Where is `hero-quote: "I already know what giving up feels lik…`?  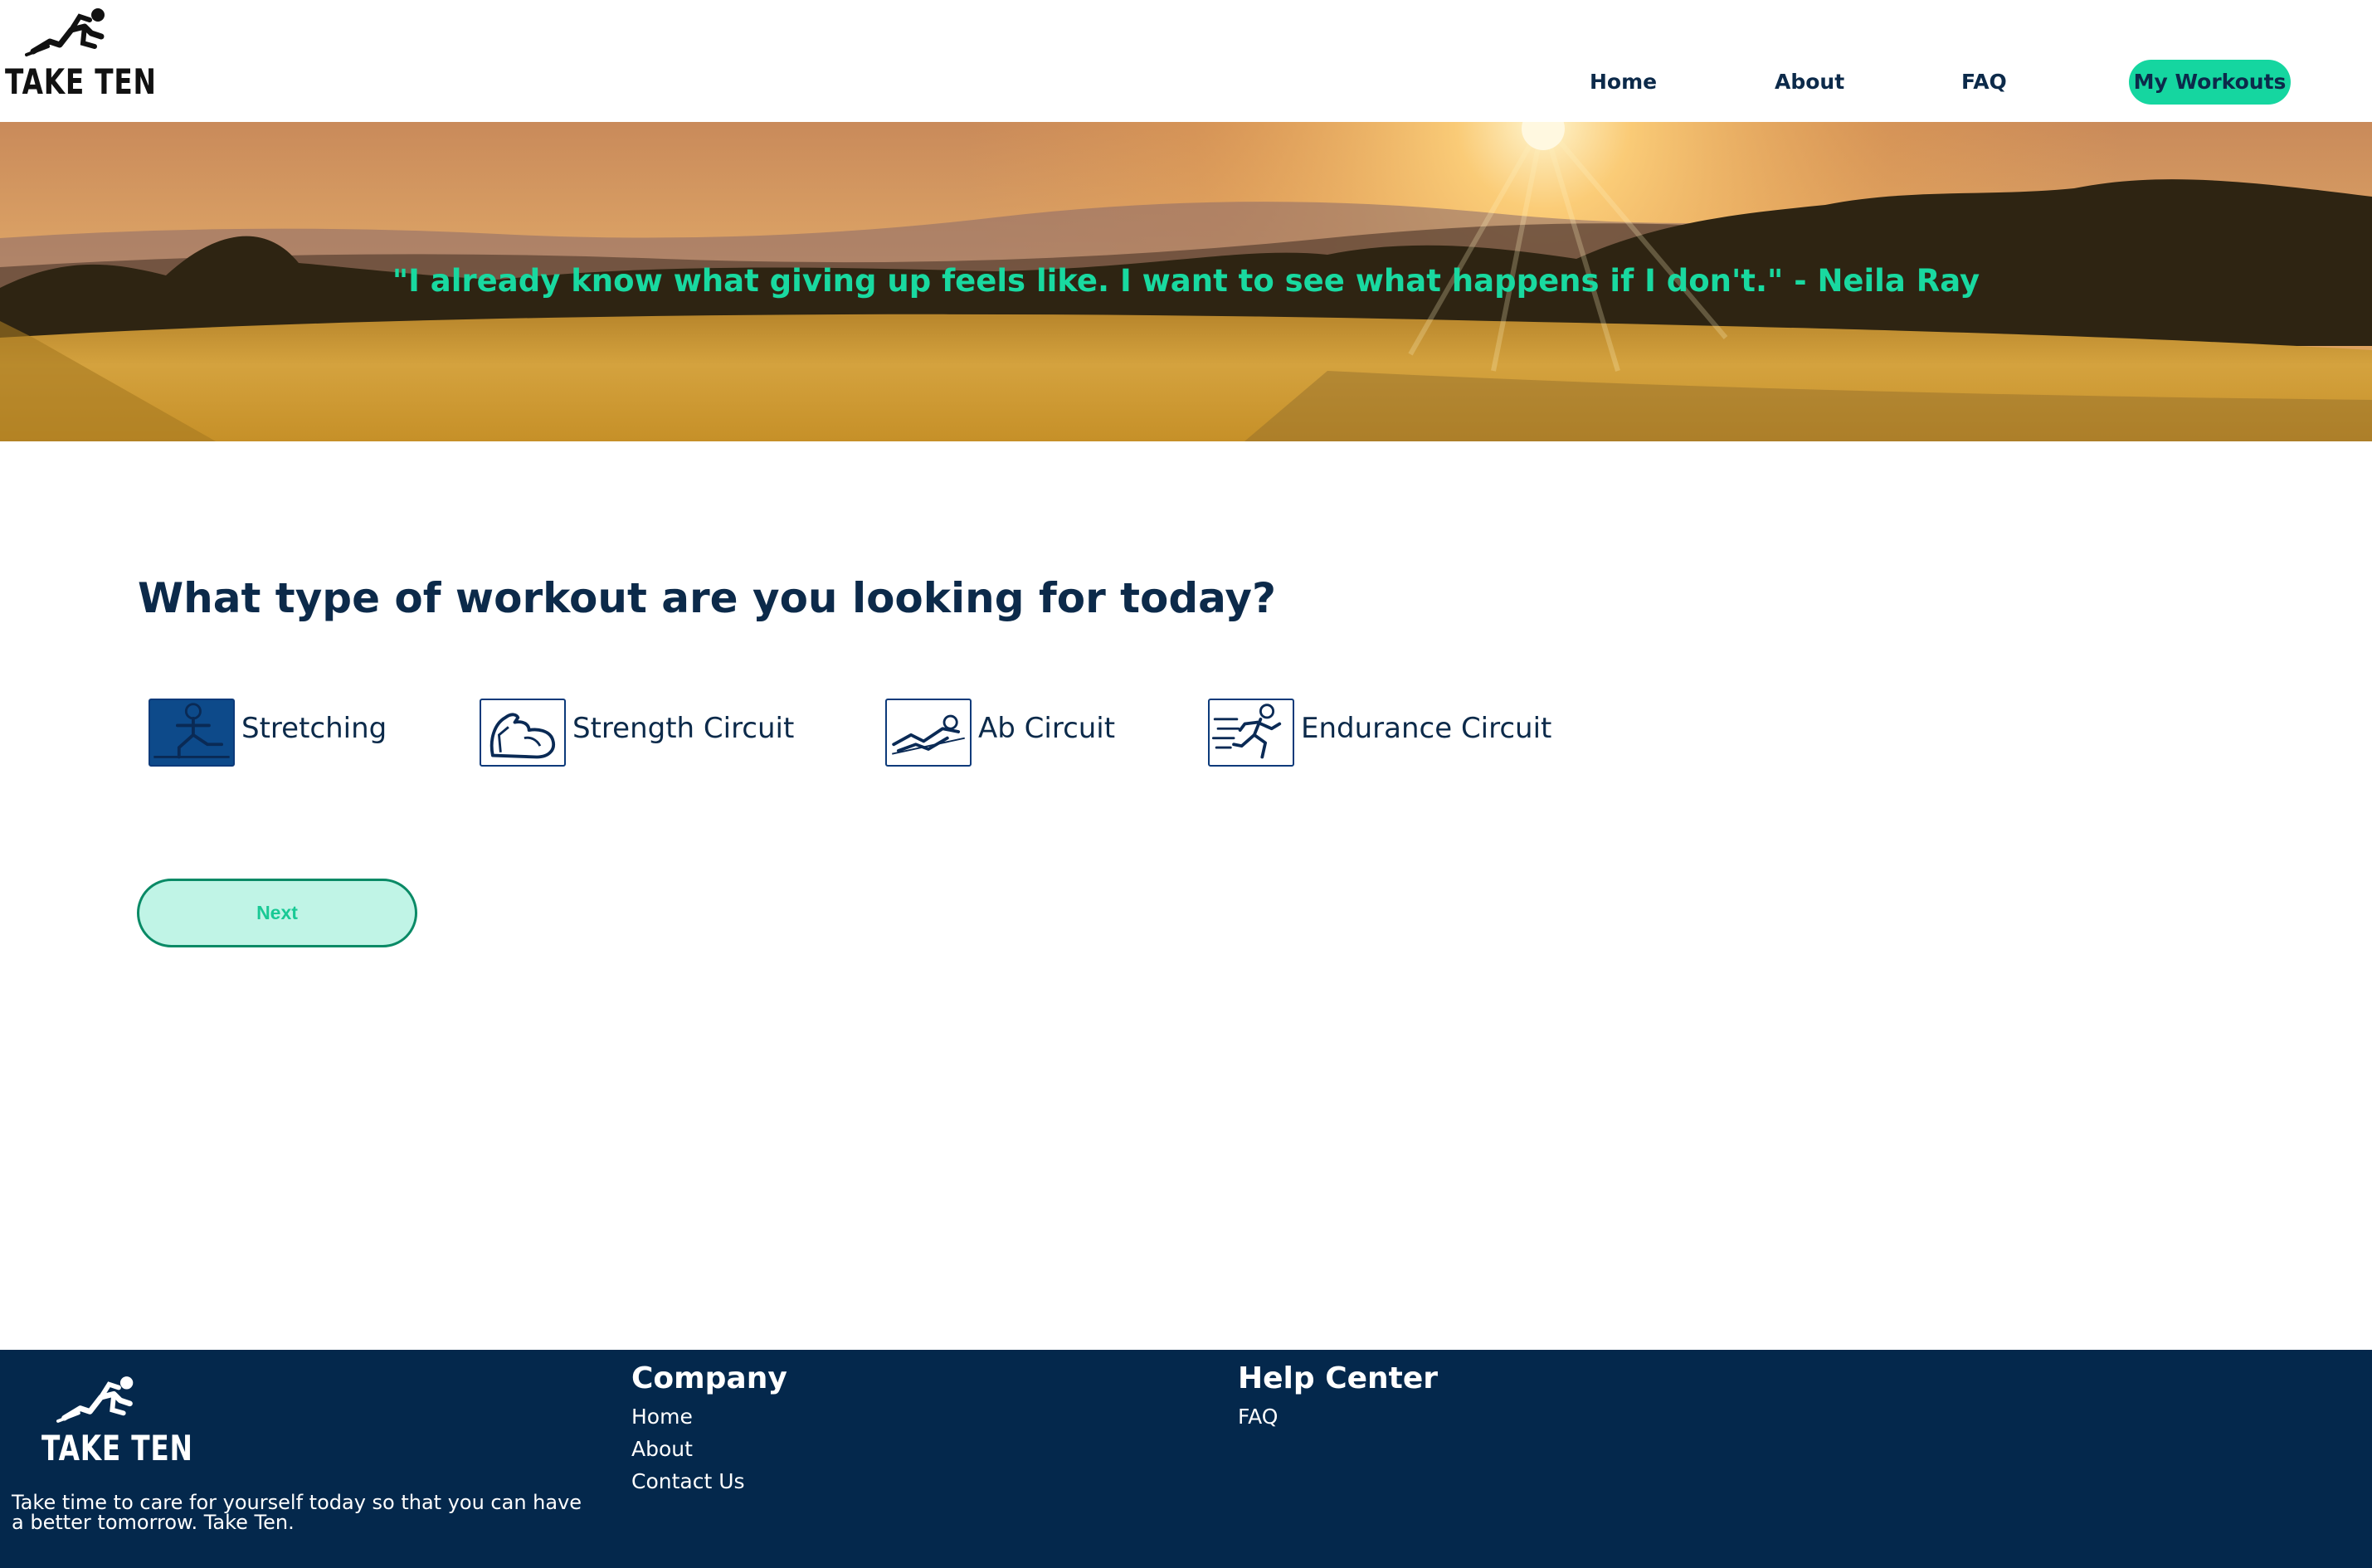 hero-quote: "I already know what giving up feels lik… is located at coordinates (1186, 281).